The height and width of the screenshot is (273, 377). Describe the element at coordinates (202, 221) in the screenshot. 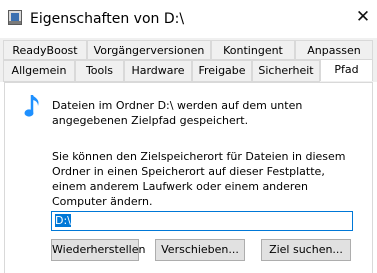

I see `target-path-input: D:\` at that location.